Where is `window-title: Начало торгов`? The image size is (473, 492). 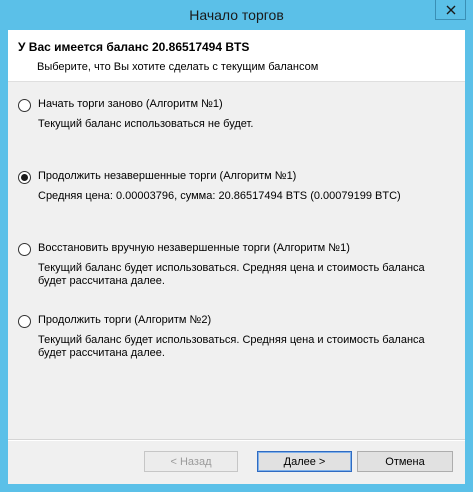 window-title: Начало торгов is located at coordinates (236, 15).